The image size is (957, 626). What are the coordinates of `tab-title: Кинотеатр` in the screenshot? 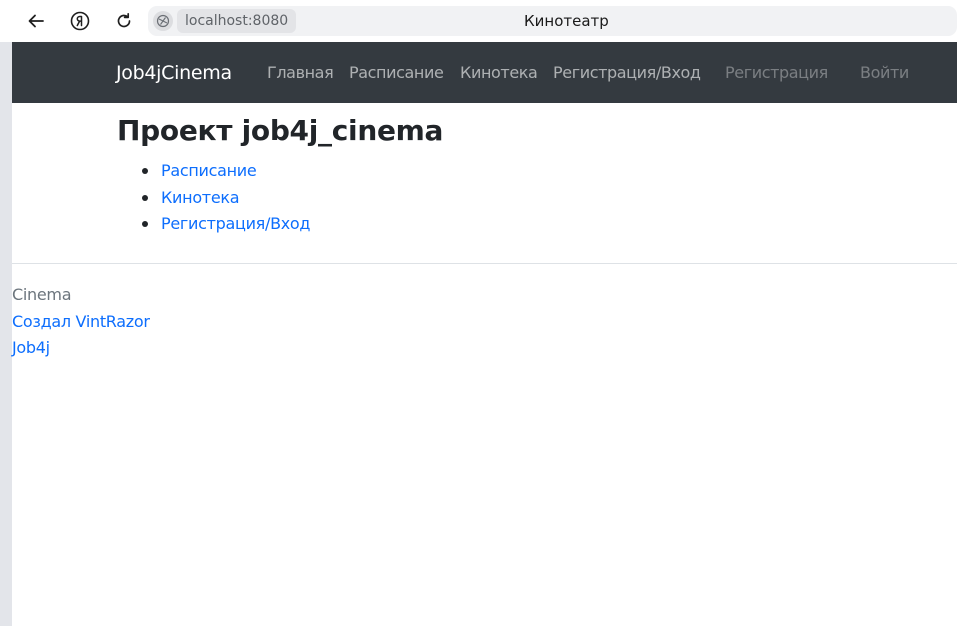 It's located at (566, 21).